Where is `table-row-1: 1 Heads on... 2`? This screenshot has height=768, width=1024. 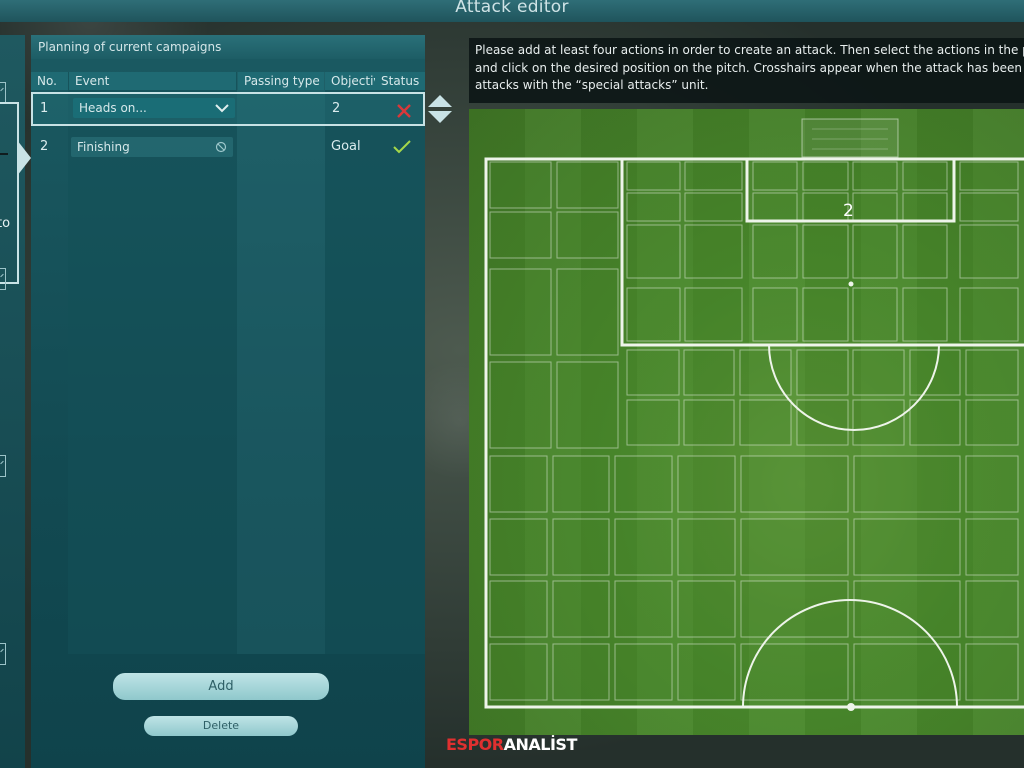
table-row-1: 1 Heads on... 2 is located at coordinates (228, 109).